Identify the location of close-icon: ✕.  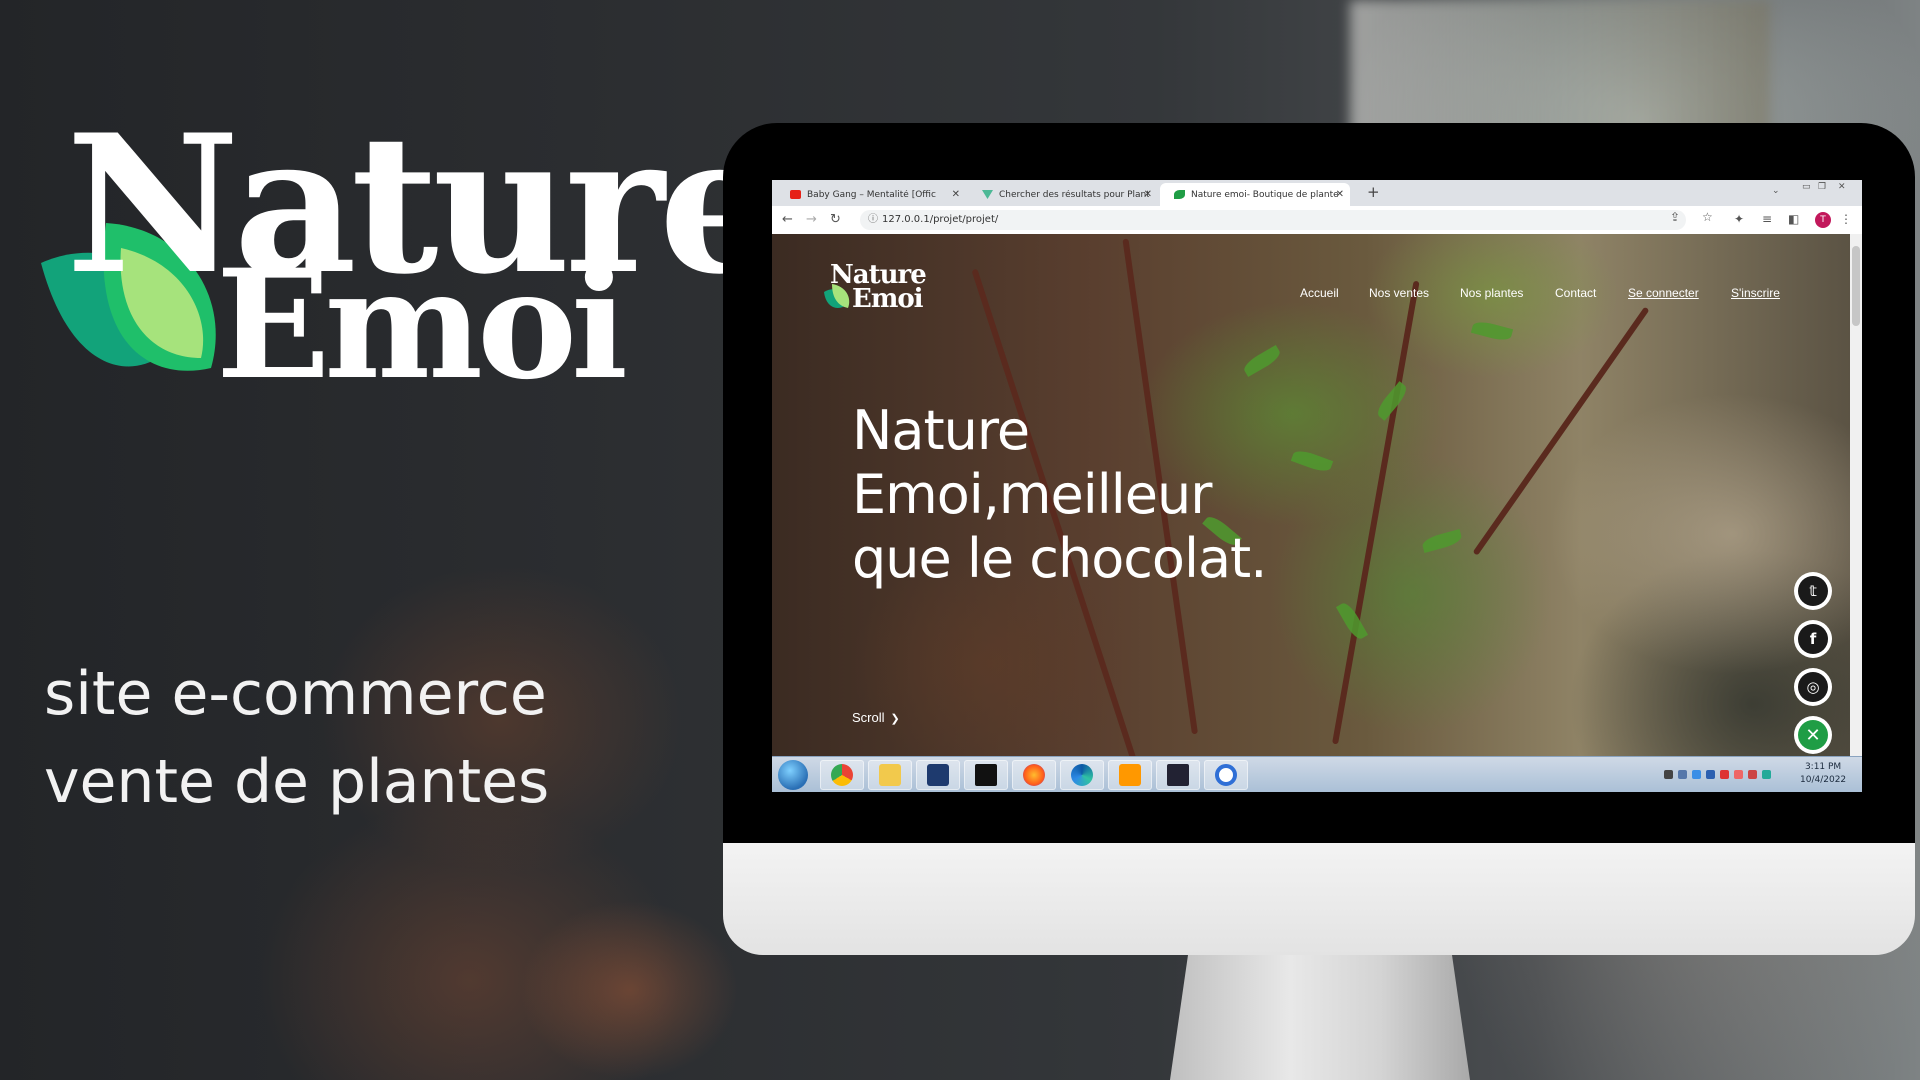
(1813, 735).